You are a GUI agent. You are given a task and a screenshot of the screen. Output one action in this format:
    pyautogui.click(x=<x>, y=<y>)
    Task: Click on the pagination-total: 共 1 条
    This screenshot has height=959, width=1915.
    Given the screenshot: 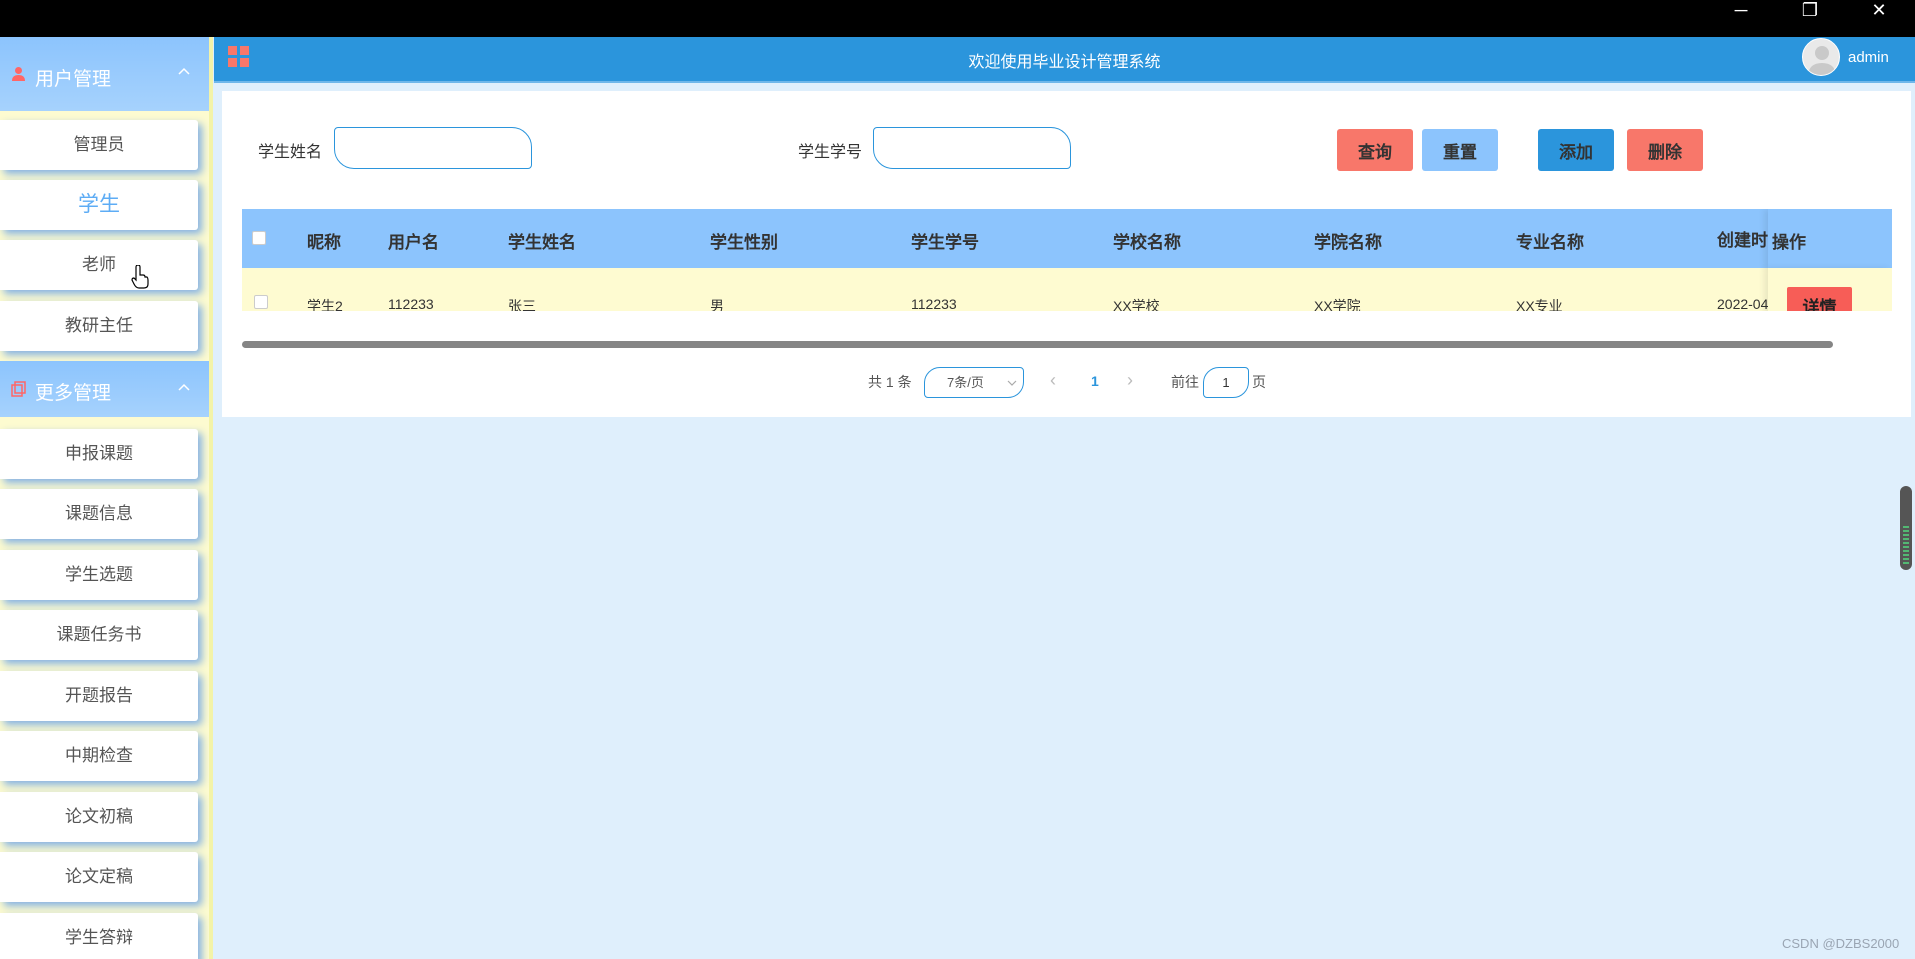 What is the action you would take?
    pyautogui.click(x=890, y=382)
    